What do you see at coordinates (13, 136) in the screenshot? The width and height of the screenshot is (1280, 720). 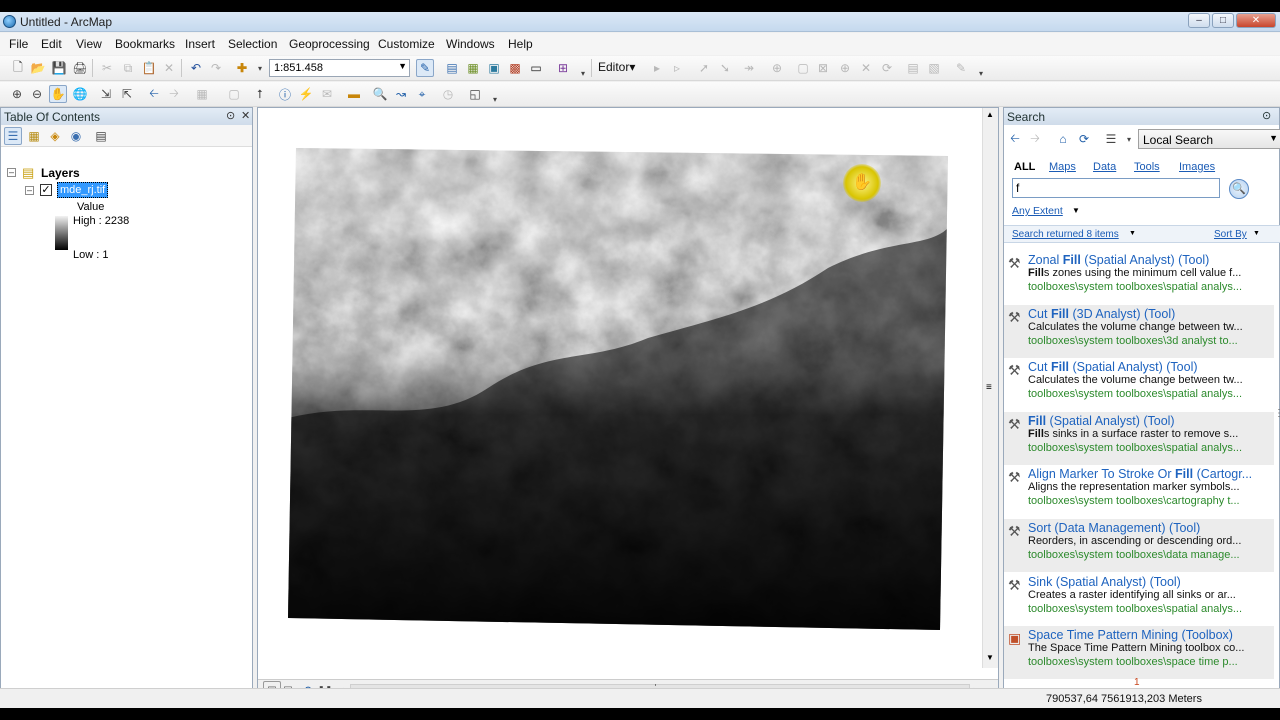 I see `list-by-drawing-order-icon: ☰` at bounding box center [13, 136].